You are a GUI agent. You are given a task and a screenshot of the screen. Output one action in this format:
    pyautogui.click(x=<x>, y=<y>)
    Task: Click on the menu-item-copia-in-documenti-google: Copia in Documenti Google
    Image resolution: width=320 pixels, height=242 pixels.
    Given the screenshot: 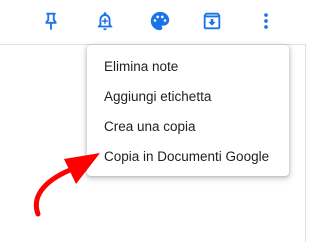 What is the action you would take?
    pyautogui.click(x=188, y=157)
    